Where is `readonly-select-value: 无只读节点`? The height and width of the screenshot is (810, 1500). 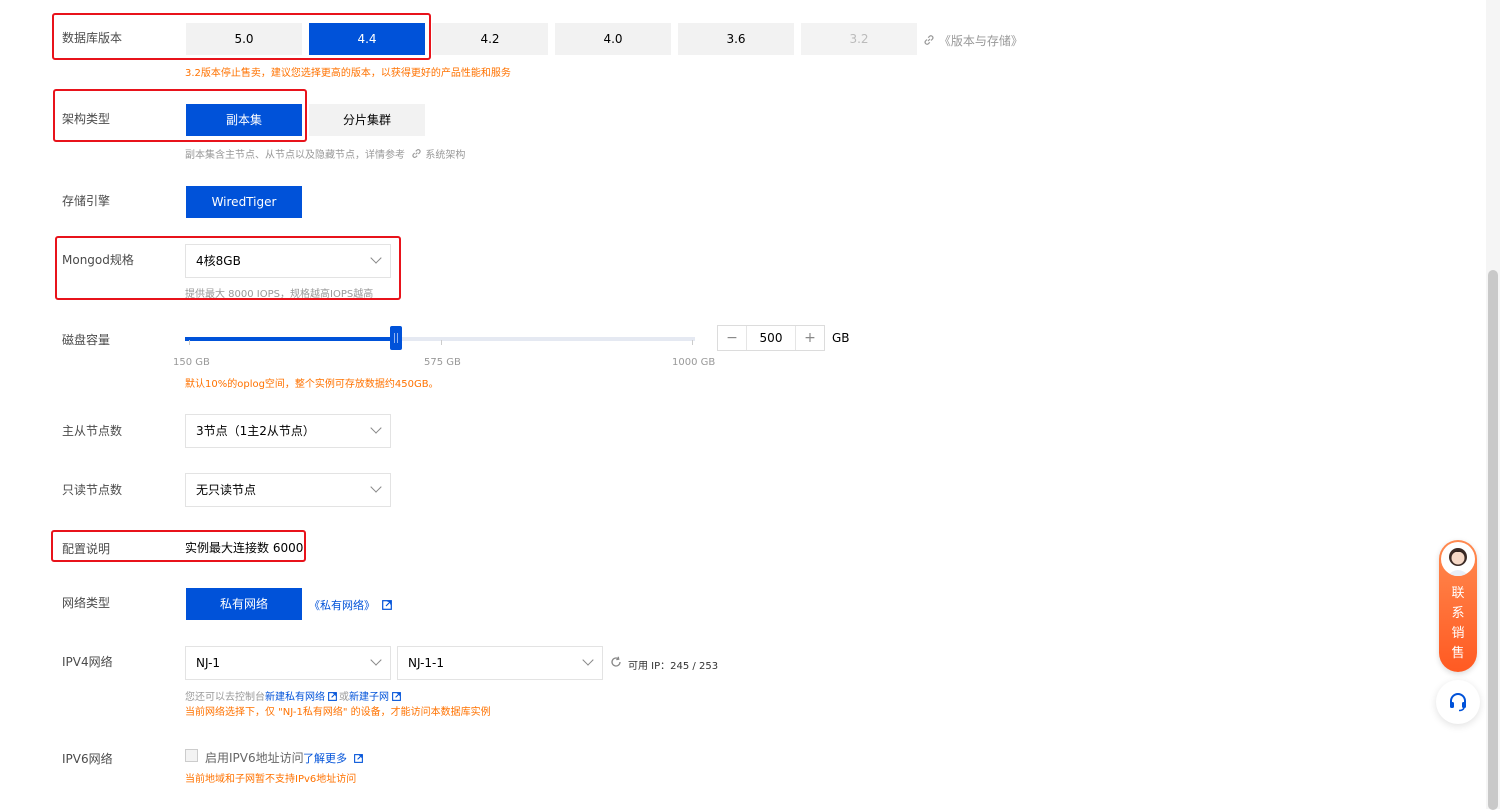
readonly-select-value: 无只读节点 is located at coordinates (226, 490).